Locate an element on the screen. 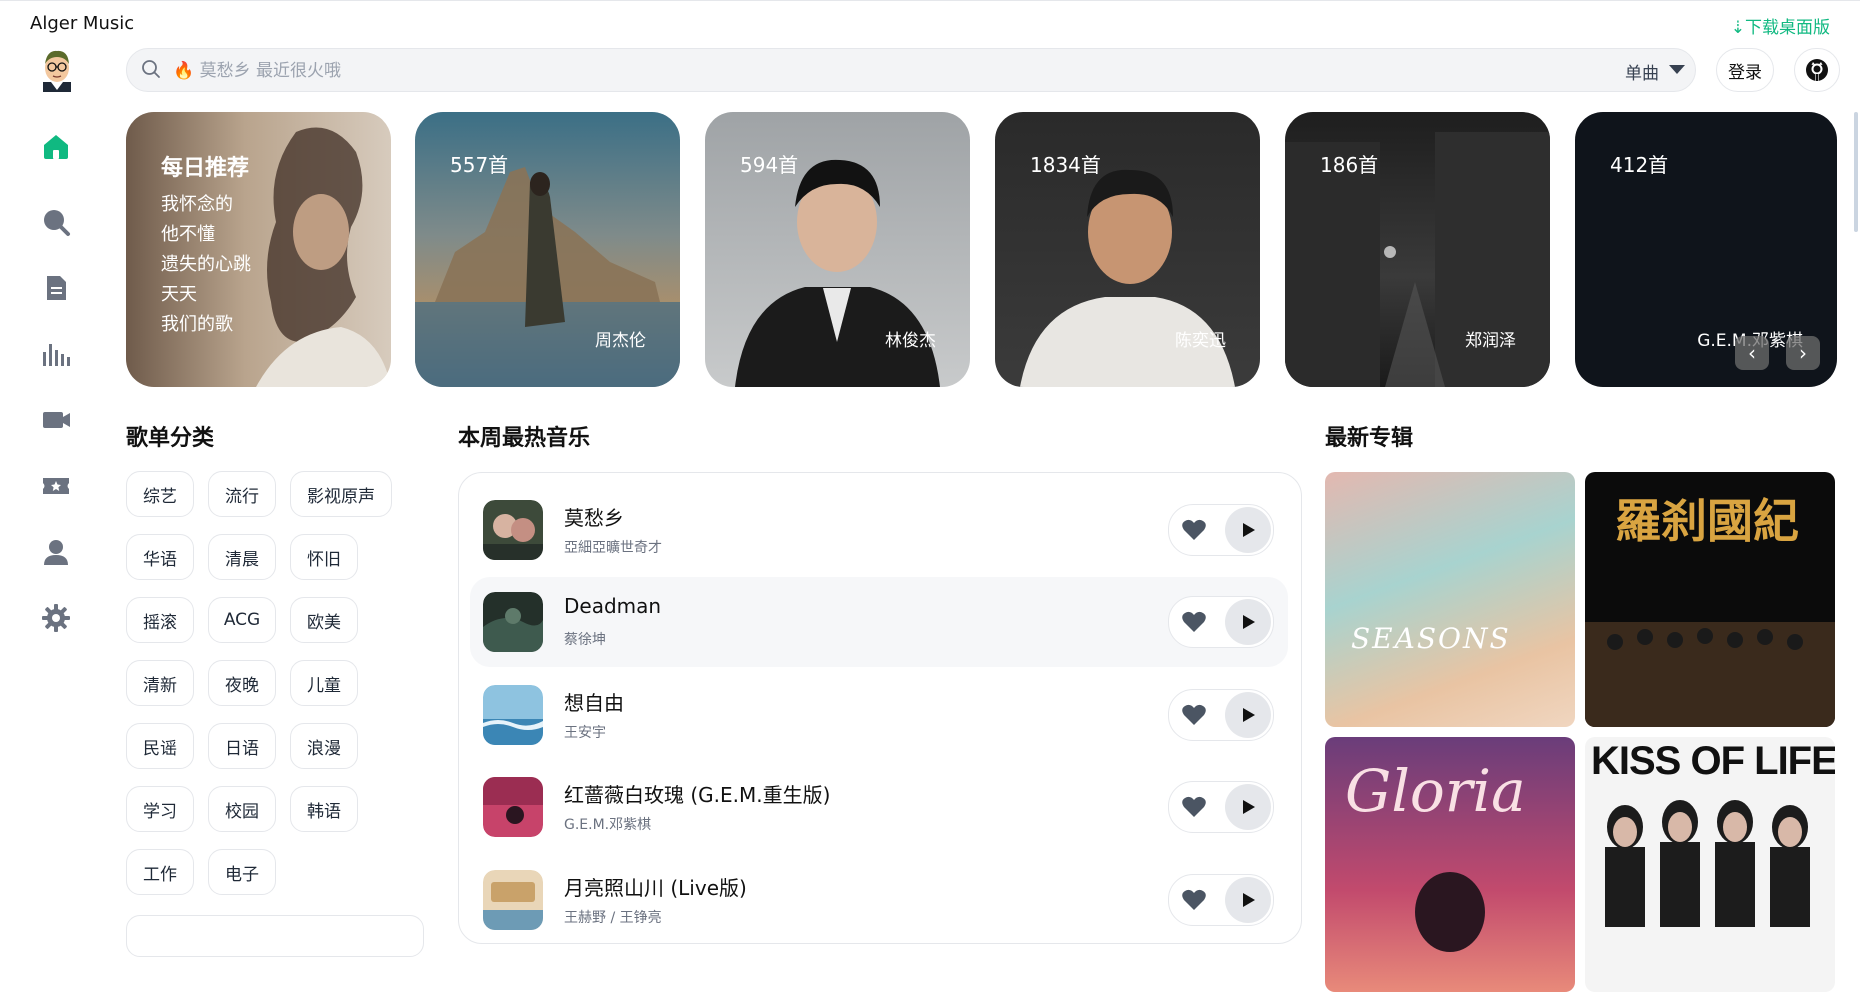  category-tag: 综艺 is located at coordinates (160, 494).